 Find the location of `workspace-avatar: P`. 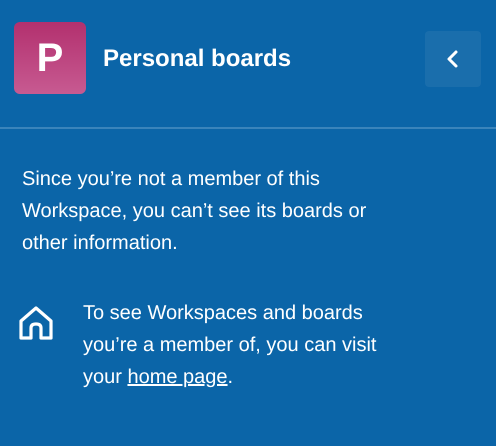

workspace-avatar: P is located at coordinates (50, 58).